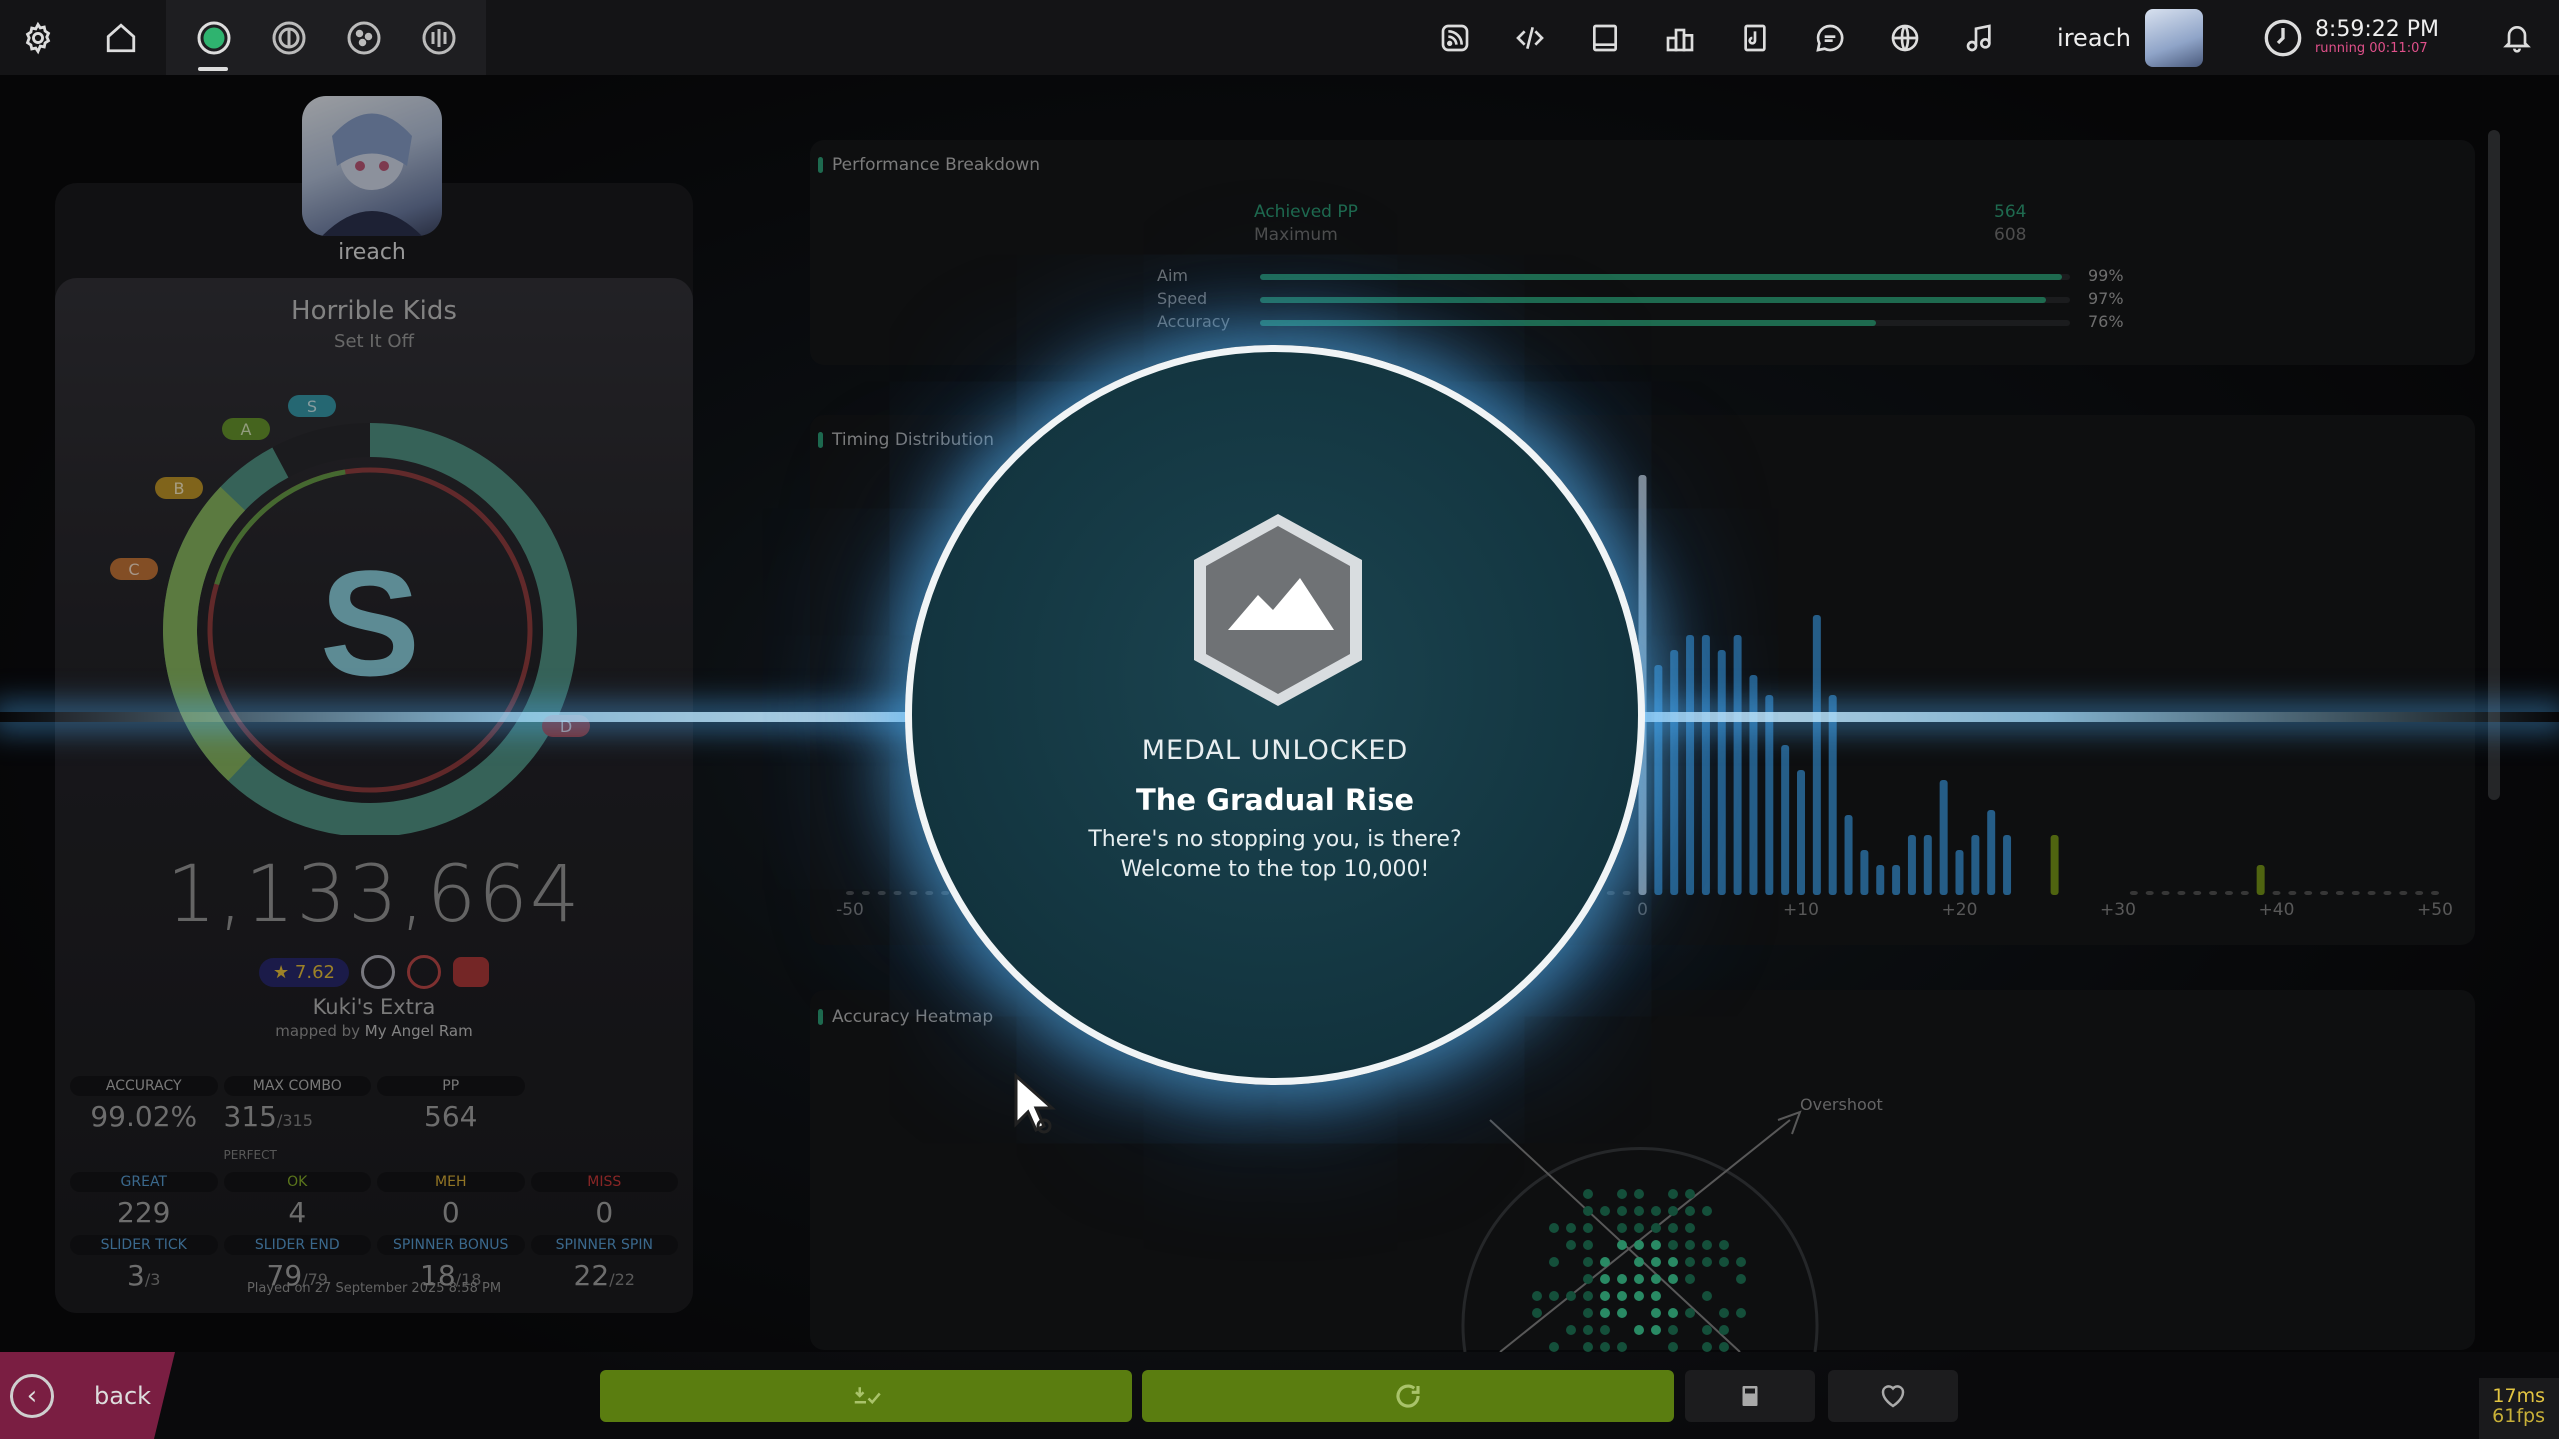  I want to click on stat-value: 564, so click(450, 1116).